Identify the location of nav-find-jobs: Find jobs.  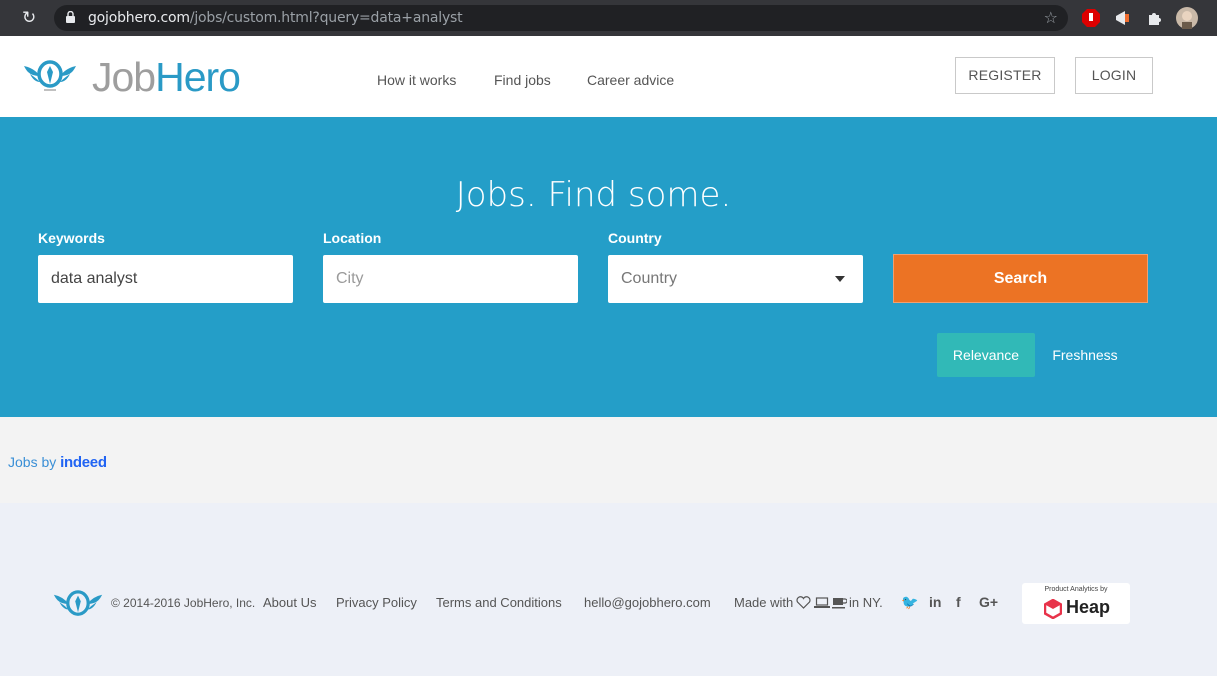
(522, 80).